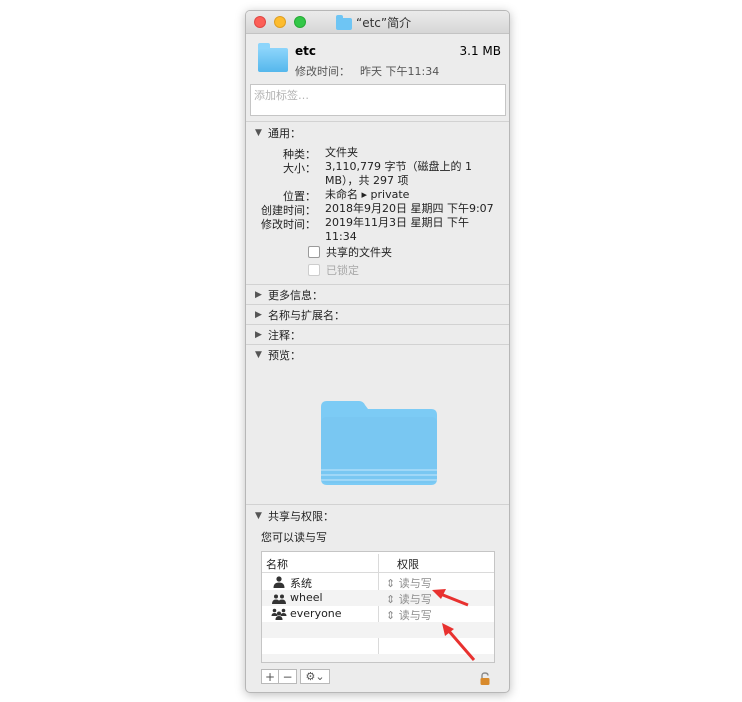  Describe the element at coordinates (301, 583) in the screenshot. I see `principal-name: 系统` at that location.